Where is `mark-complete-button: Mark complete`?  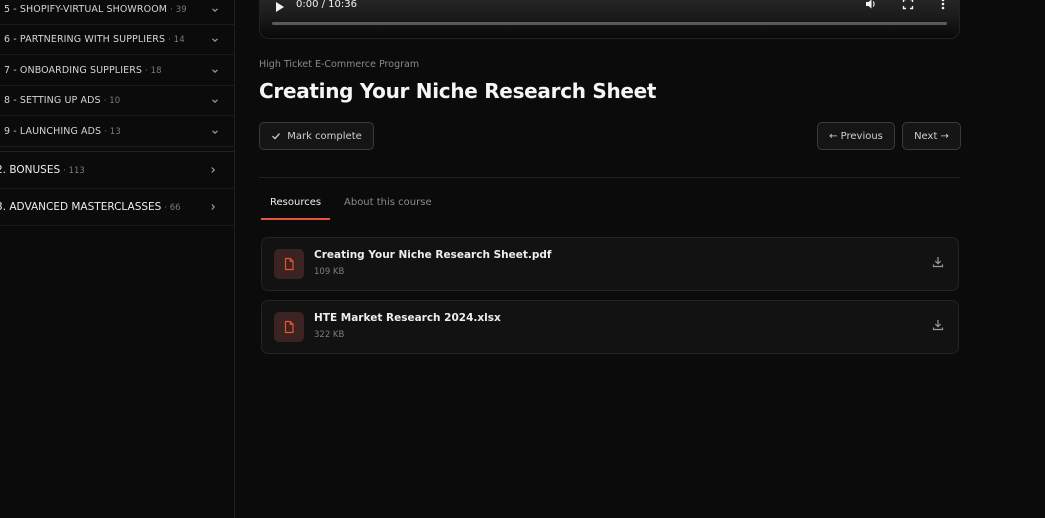
mark-complete-button: Mark complete is located at coordinates (316, 136).